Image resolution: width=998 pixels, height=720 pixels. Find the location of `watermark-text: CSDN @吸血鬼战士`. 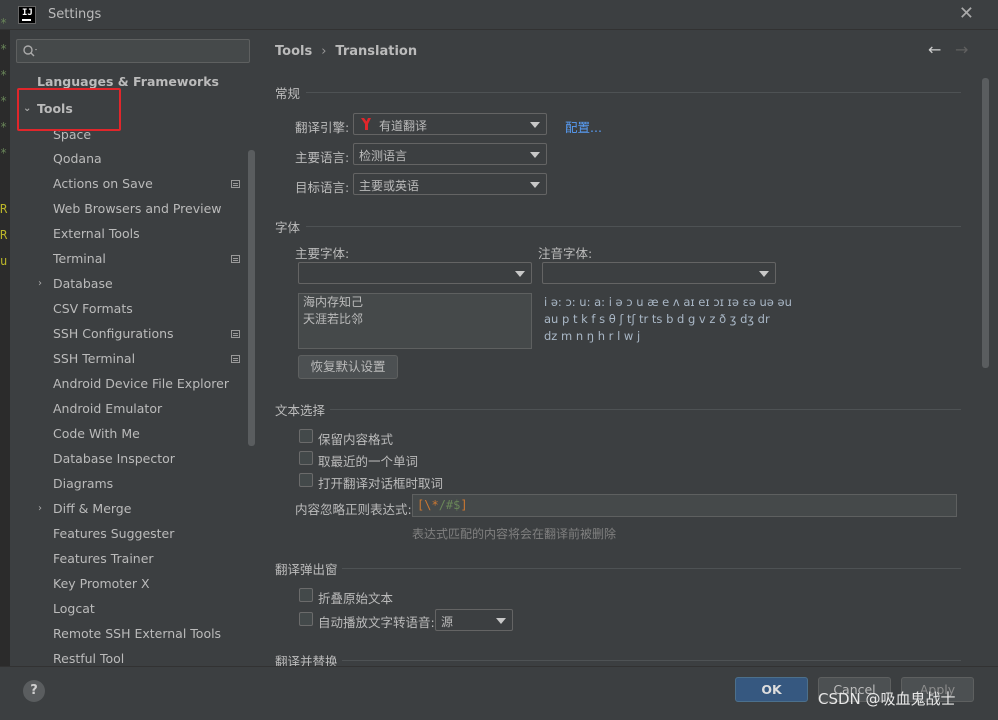

watermark-text: CSDN @吸血鬼战士 is located at coordinates (887, 699).